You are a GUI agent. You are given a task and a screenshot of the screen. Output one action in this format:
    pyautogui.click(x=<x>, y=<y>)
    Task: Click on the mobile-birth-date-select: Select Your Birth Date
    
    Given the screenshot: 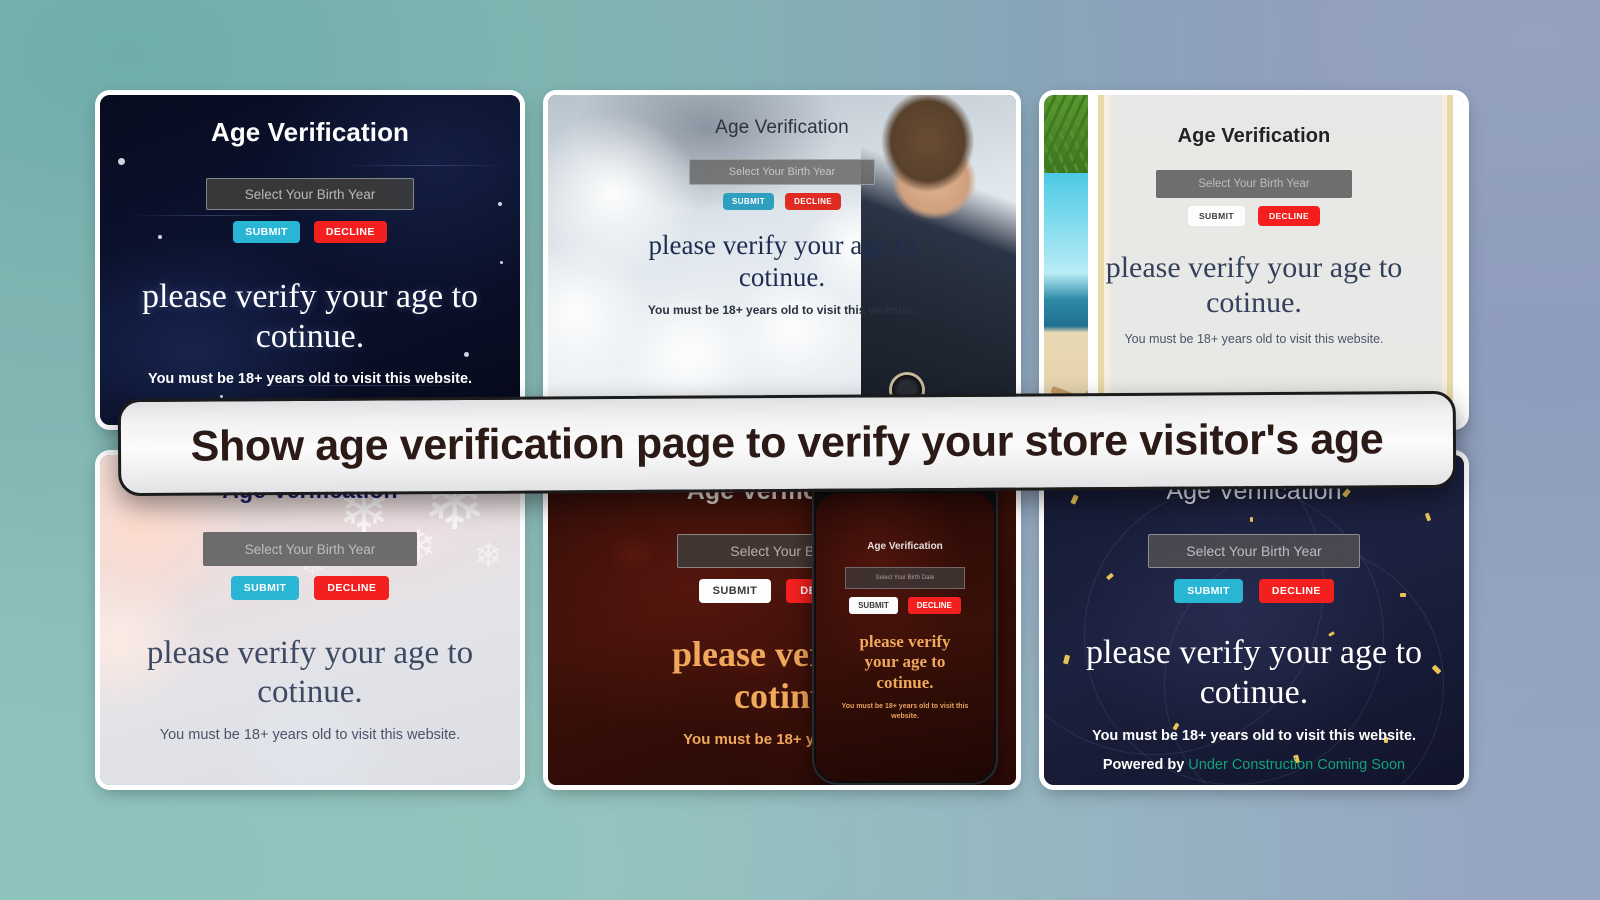 What is the action you would take?
    pyautogui.click(x=905, y=578)
    